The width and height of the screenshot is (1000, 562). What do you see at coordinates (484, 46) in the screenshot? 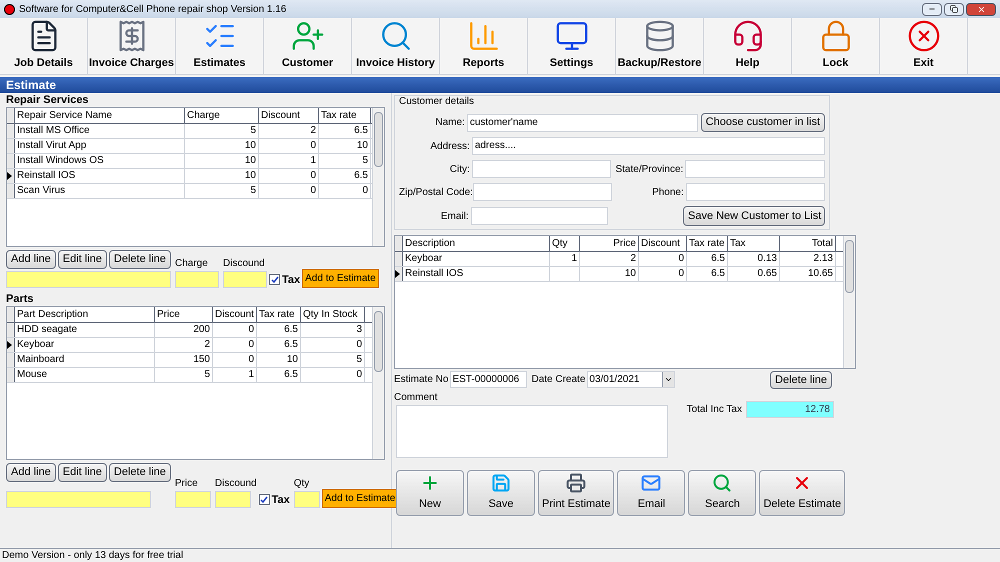
I see `toolbar-button: Reports` at bounding box center [484, 46].